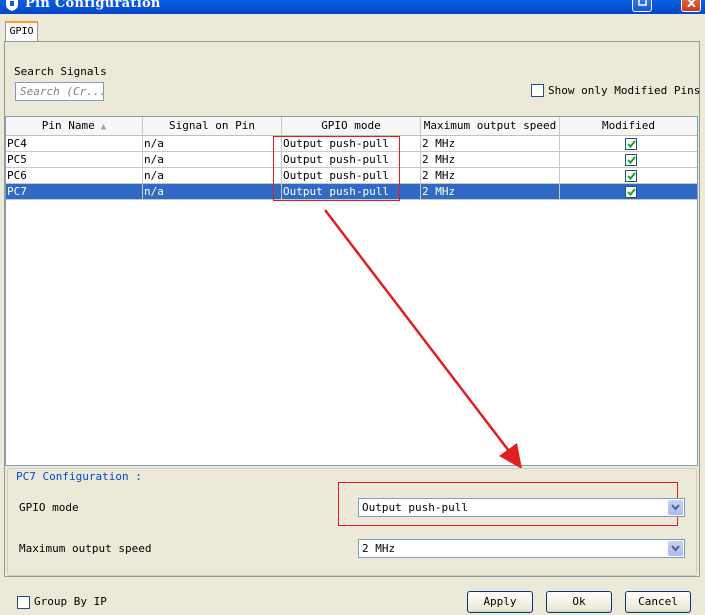 This screenshot has width=705, height=615. Describe the element at coordinates (23, 602) in the screenshot. I see `group-by-ip-checkbox` at that location.